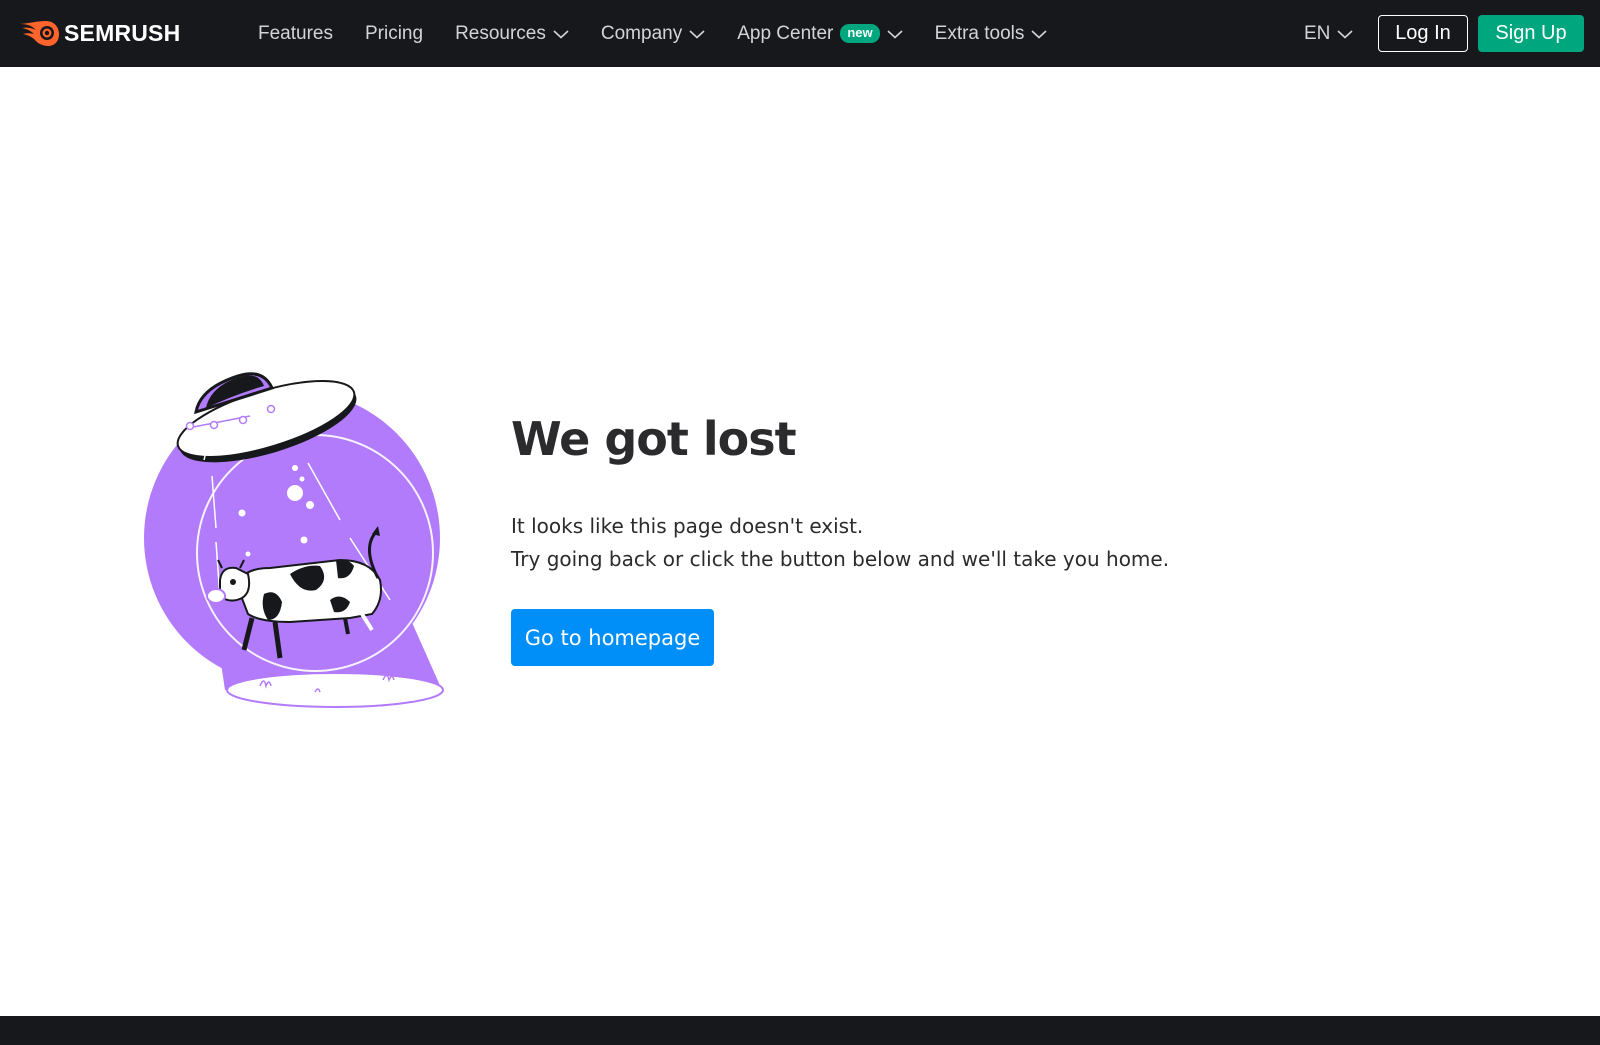 Image resolution: width=1600 pixels, height=1045 pixels. Describe the element at coordinates (860, 33) in the screenshot. I see `new-badge: new` at that location.